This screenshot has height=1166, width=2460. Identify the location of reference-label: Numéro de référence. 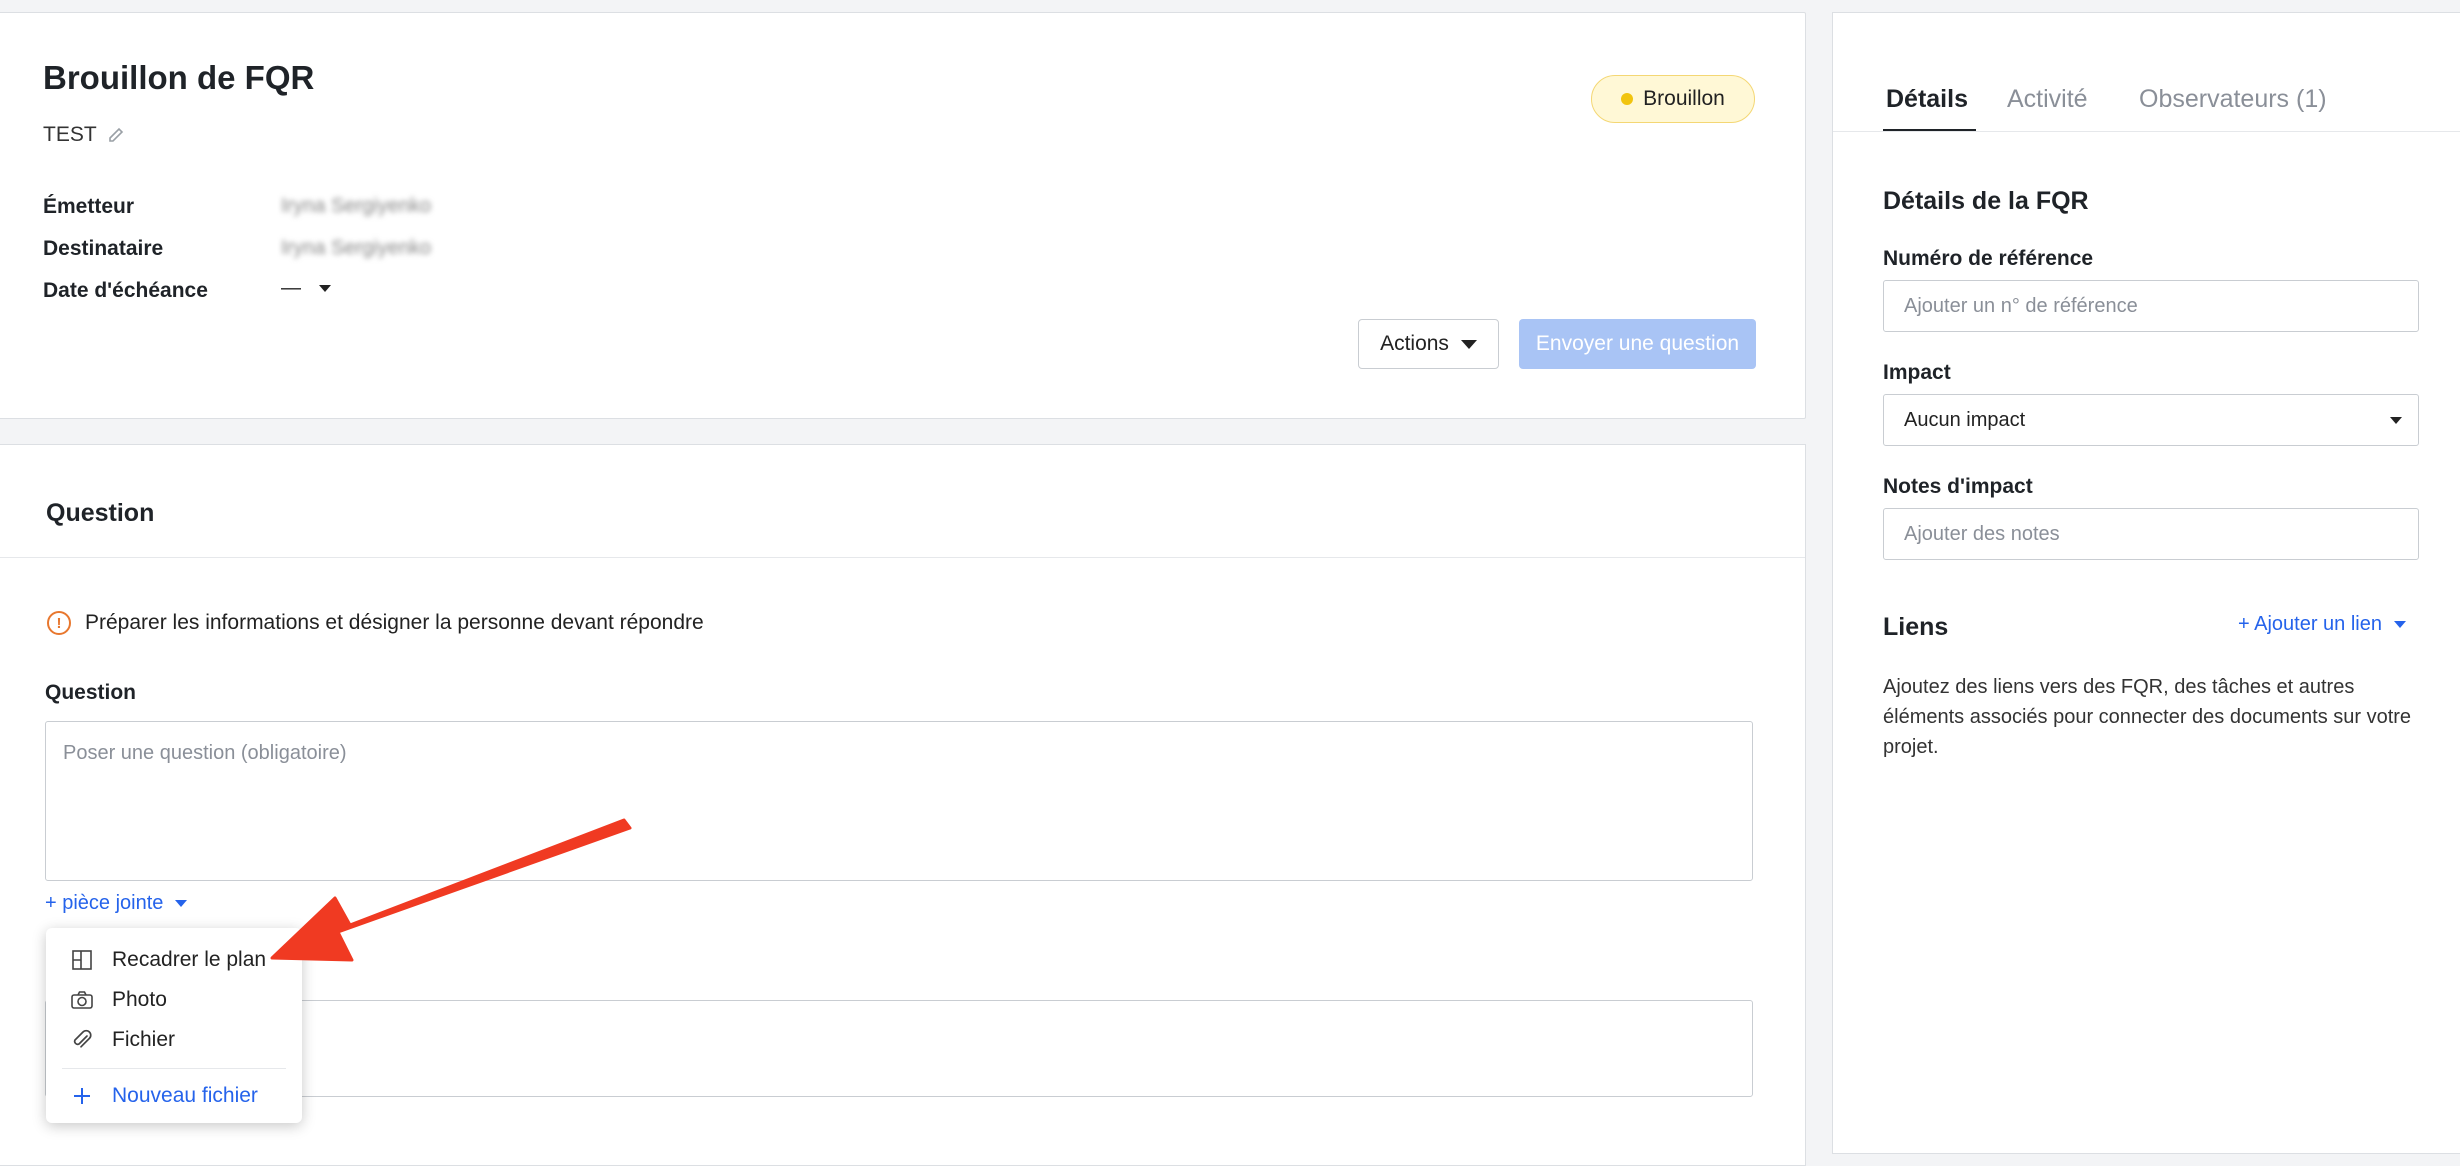
(1988, 258).